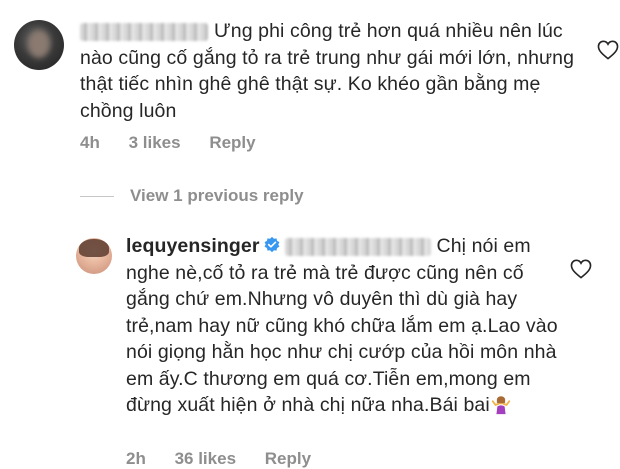  I want to click on reply-likes: 36 likes, so click(205, 458).